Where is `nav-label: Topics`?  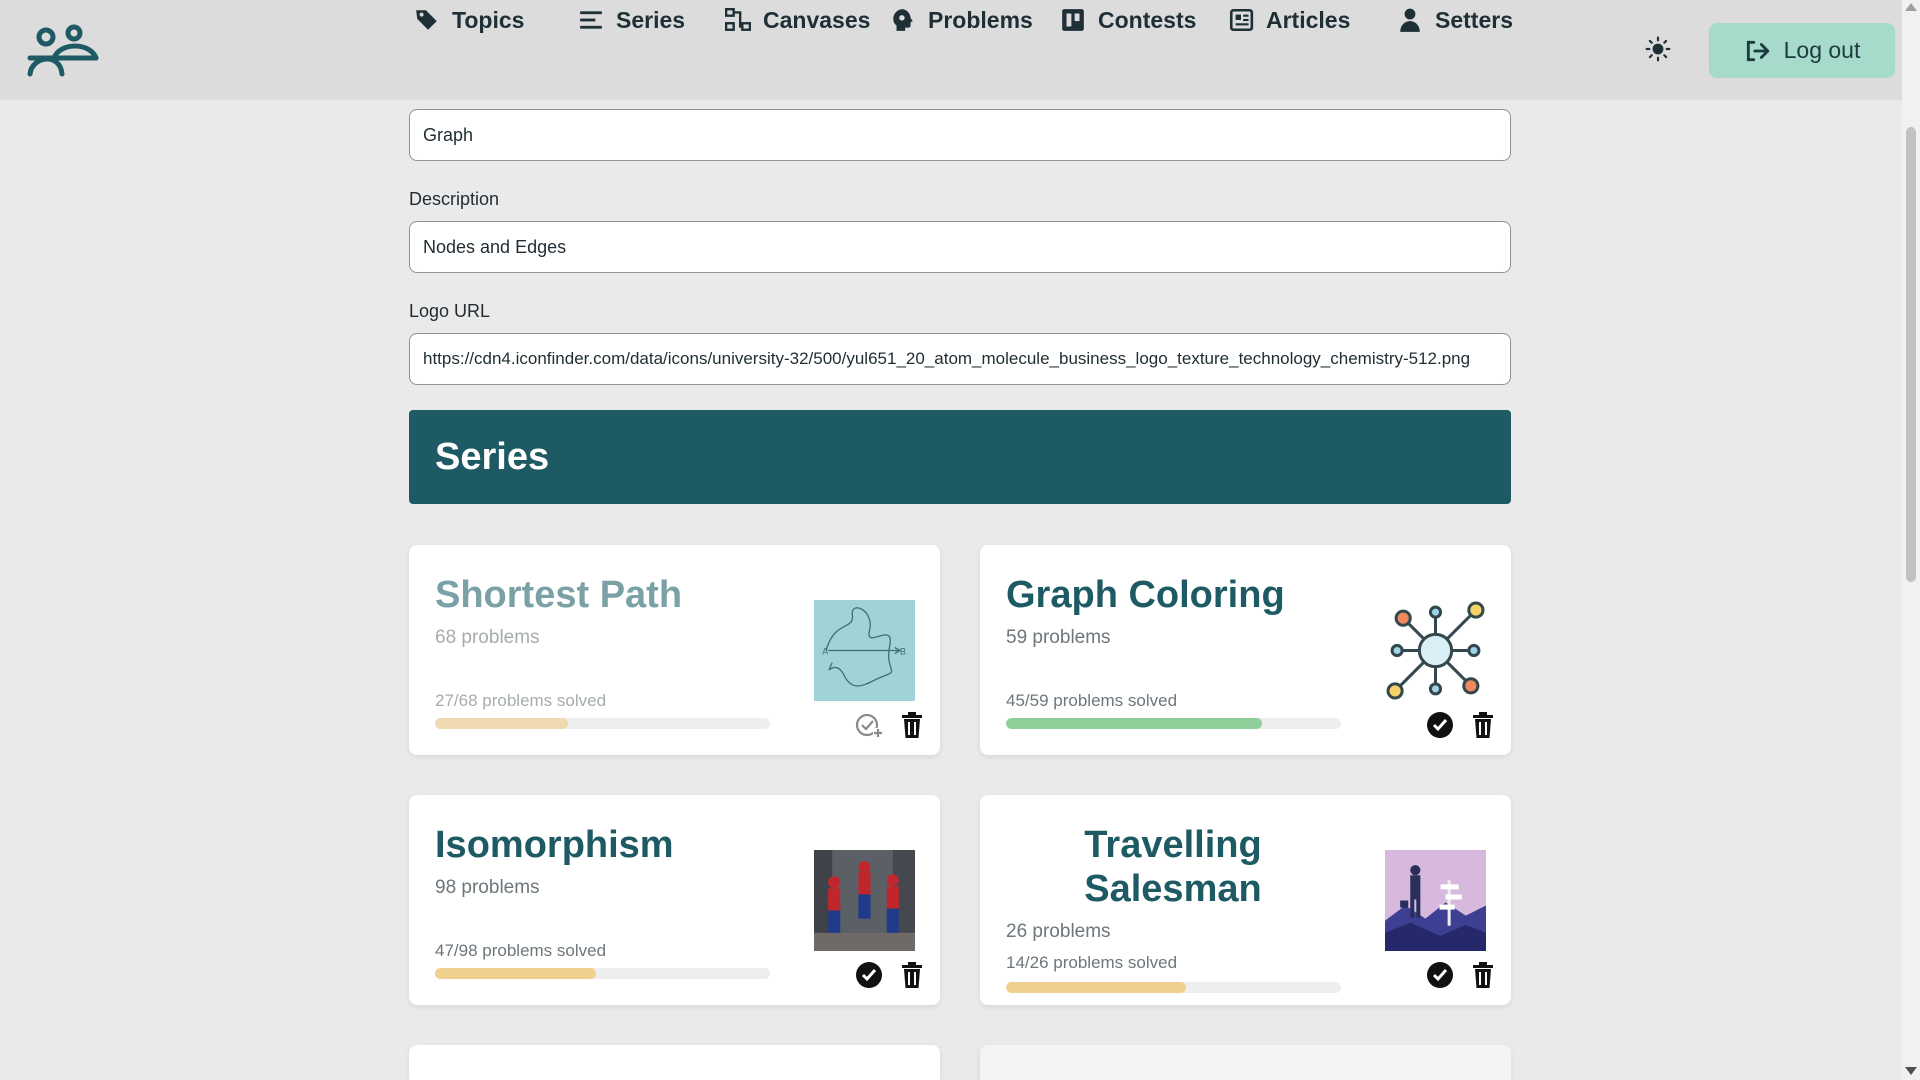 nav-label: Topics is located at coordinates (488, 19).